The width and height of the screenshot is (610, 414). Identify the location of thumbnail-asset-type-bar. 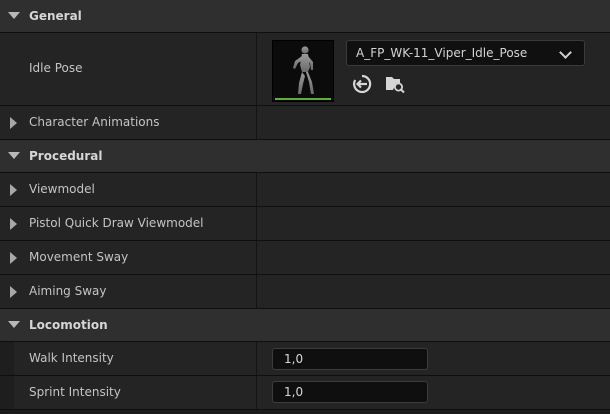
(303, 99).